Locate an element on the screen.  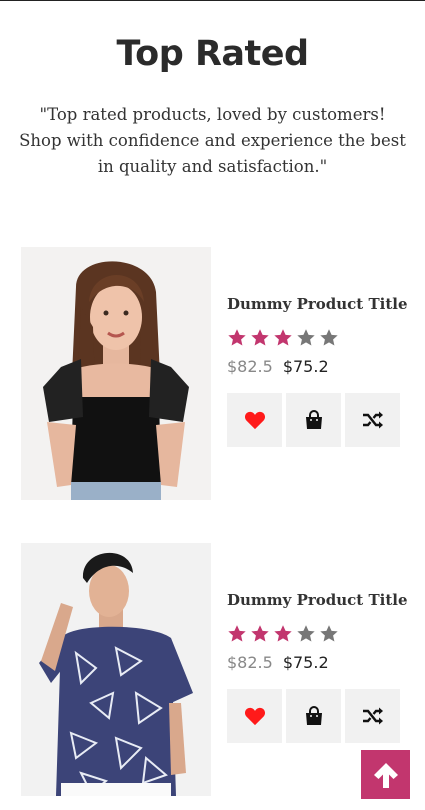
product-info: Dummy Product Title $82.5 $75.2 is located at coordinates (317, 373).